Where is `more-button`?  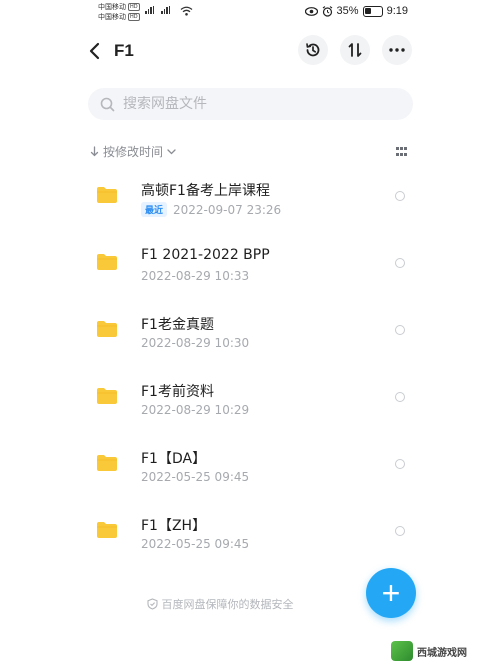
more-button is located at coordinates (397, 50).